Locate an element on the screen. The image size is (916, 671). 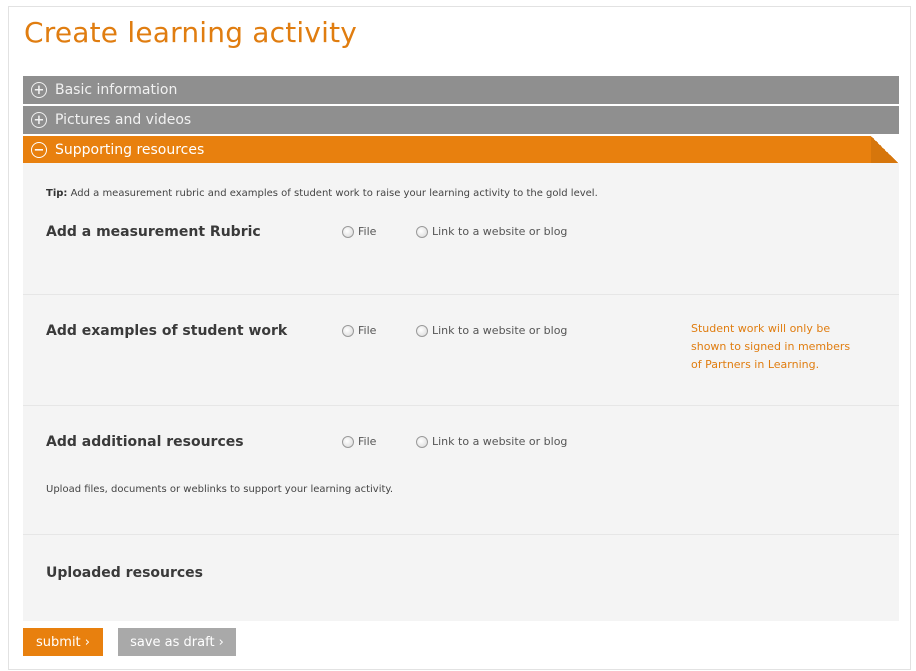
rubric-label: Add a measurement Rubric is located at coordinates (153, 232).